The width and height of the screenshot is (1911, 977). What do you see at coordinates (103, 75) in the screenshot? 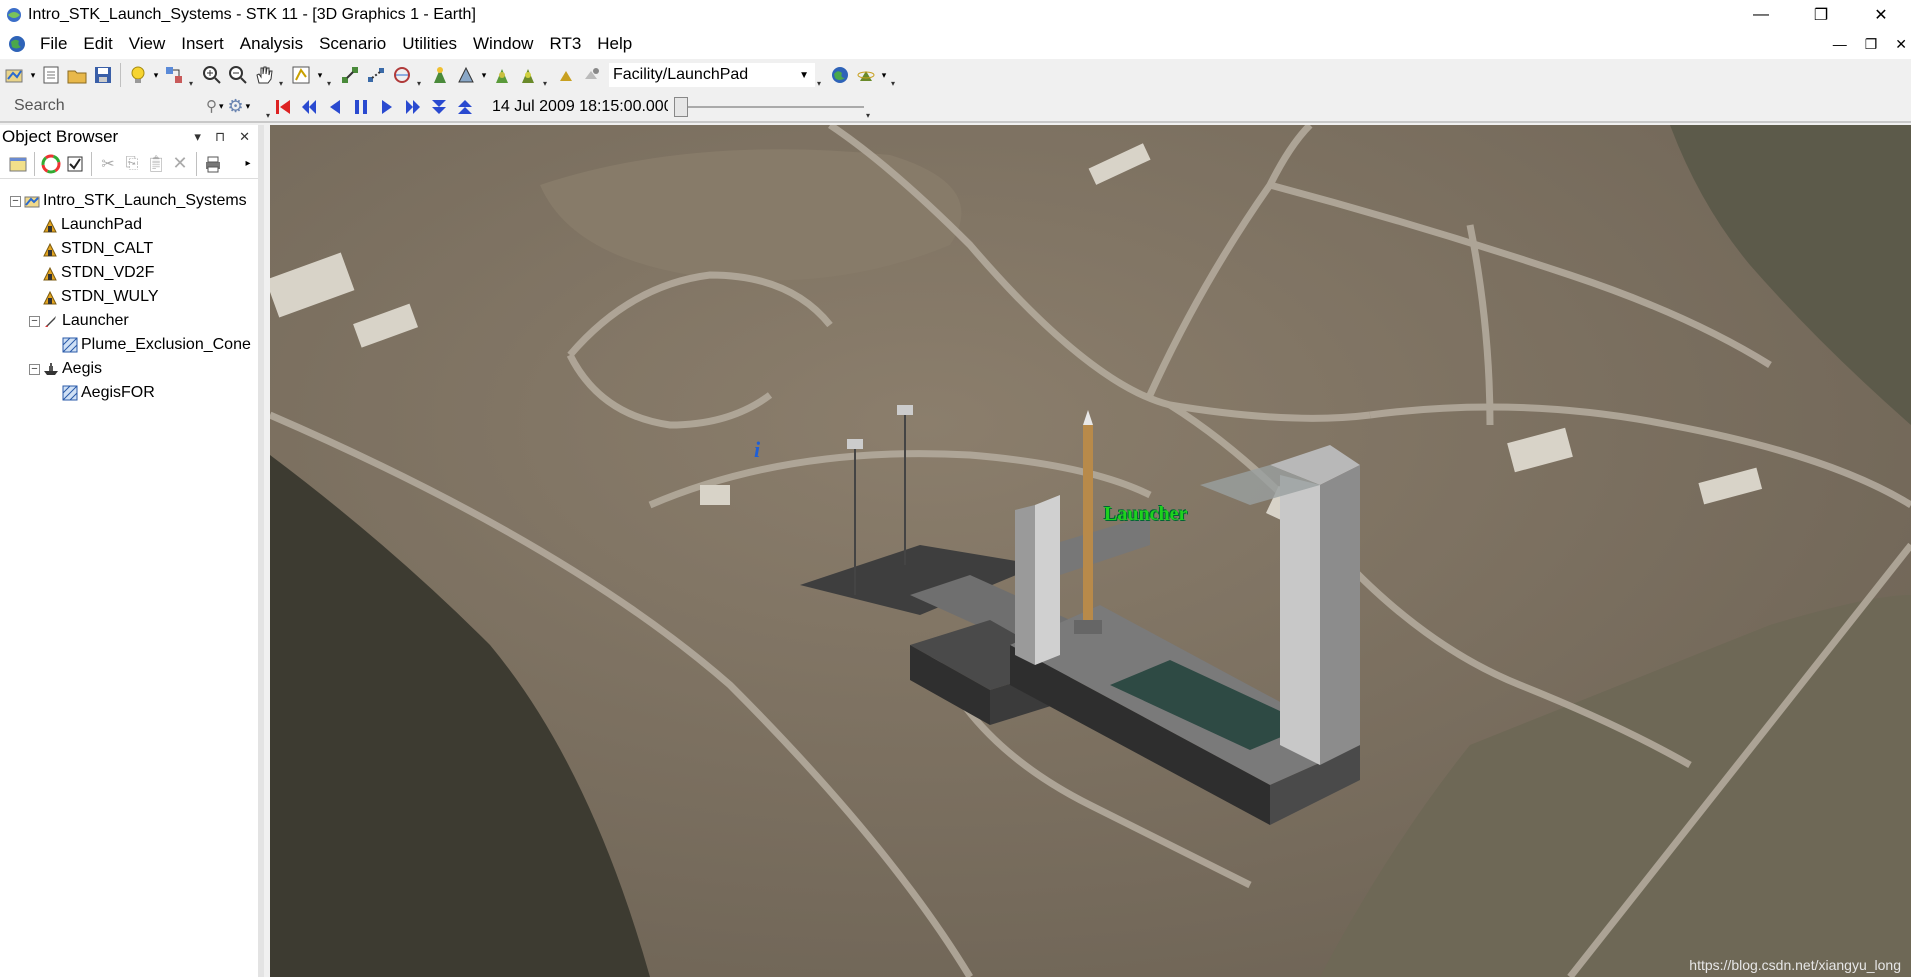
I see `save-icon` at bounding box center [103, 75].